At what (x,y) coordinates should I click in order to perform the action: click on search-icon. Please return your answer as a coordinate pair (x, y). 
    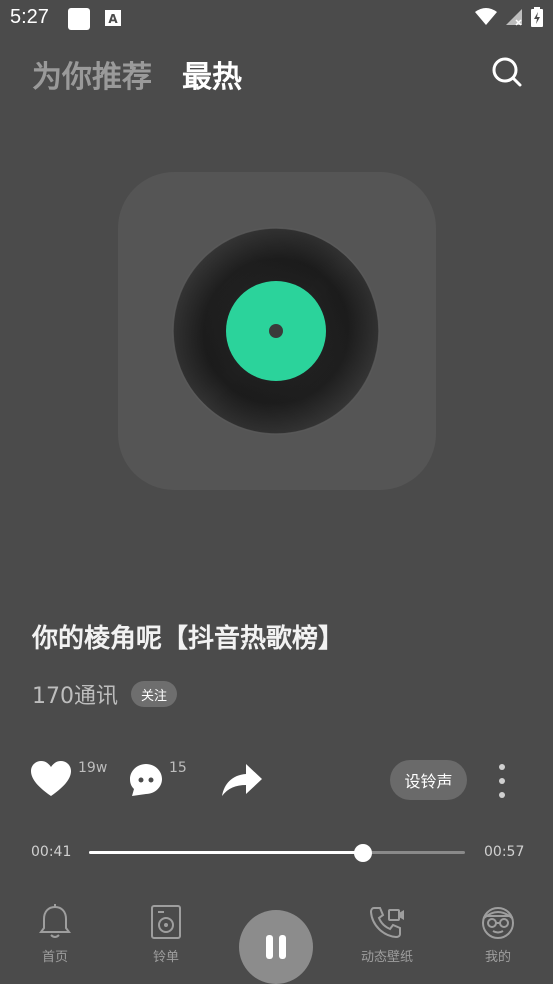
    Looking at the image, I should click on (507, 72).